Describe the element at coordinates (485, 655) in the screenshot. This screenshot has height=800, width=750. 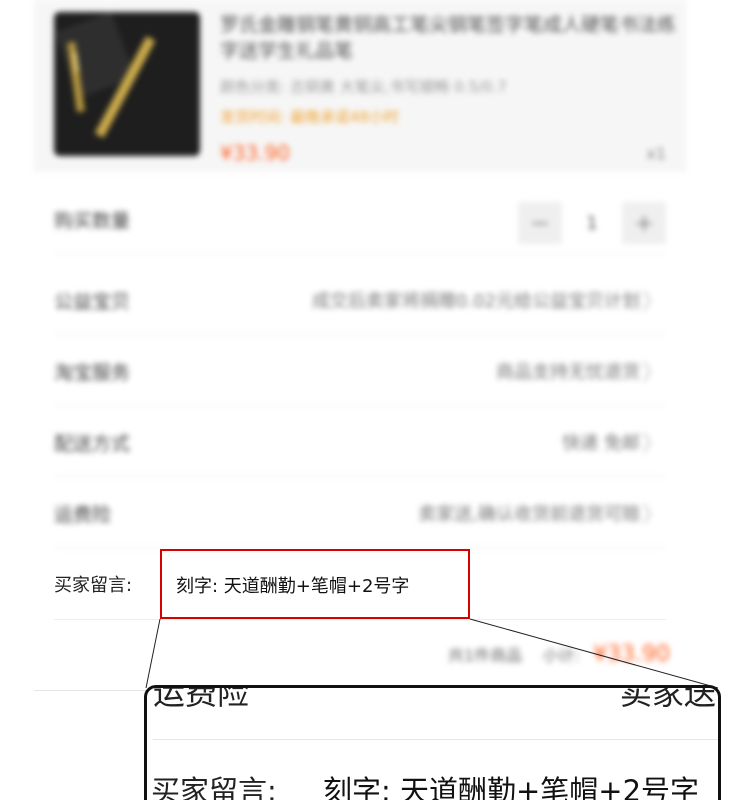
I see `item-count: 共1件商品` at that location.